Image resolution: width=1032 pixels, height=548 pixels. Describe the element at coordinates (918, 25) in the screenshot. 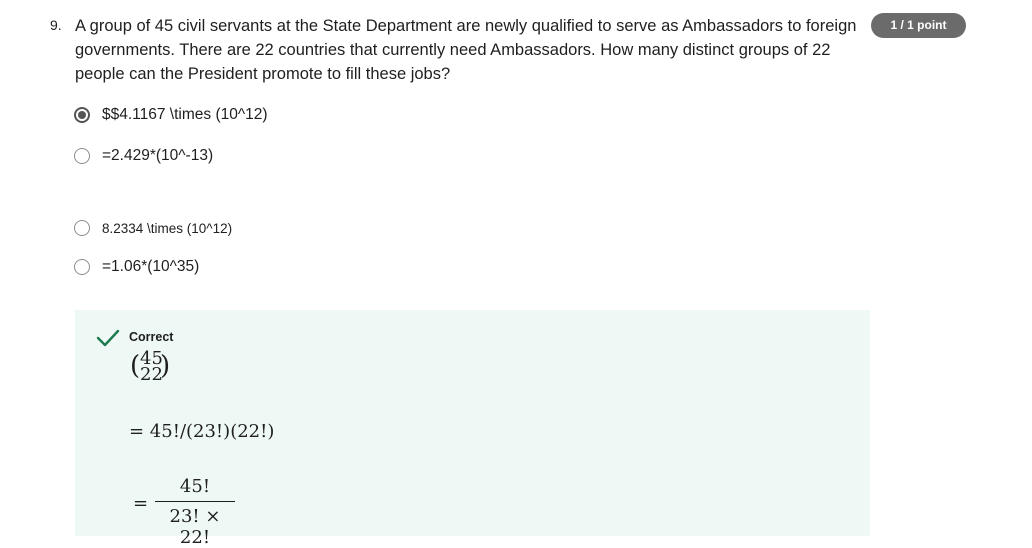

I see `points-badge: 1 / 1 point` at that location.